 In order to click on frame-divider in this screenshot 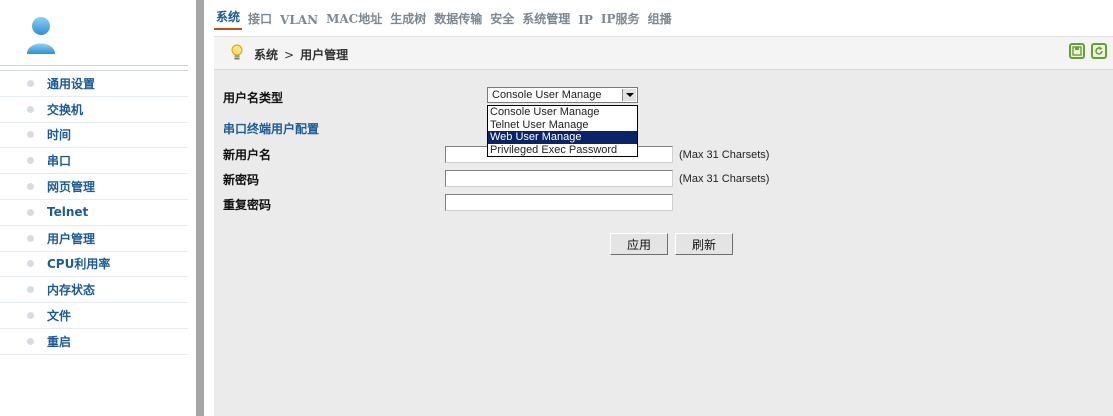, I will do `click(200, 208)`.